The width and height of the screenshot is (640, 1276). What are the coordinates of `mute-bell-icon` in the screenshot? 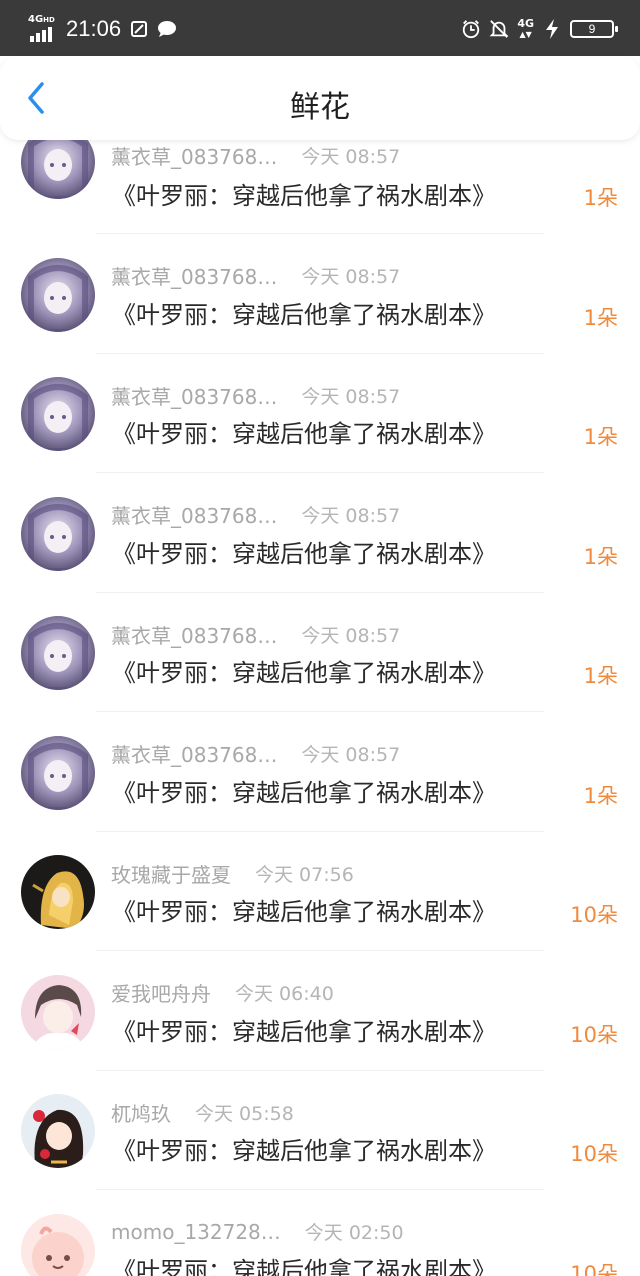 It's located at (499, 29).